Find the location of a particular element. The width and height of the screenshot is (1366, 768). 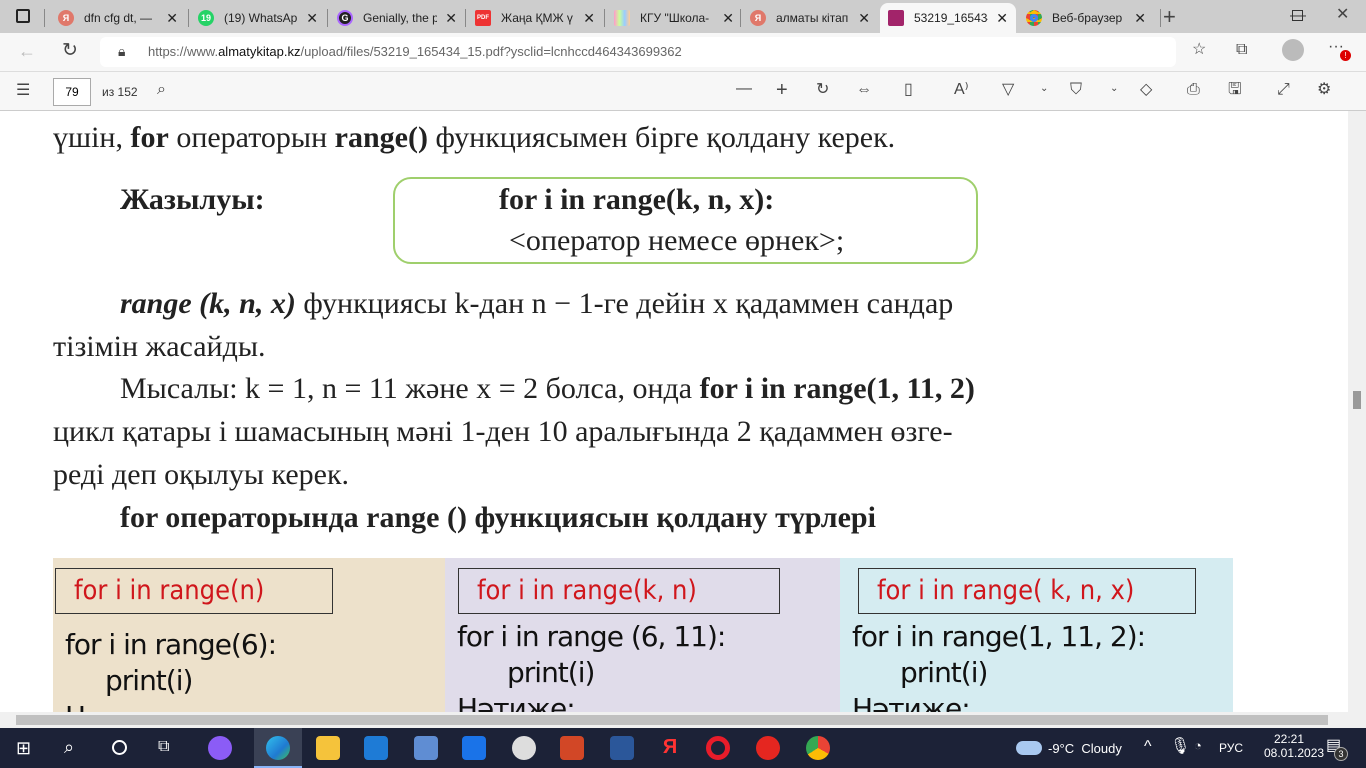

collections-icon: ⧉ is located at coordinates (1241, 50).